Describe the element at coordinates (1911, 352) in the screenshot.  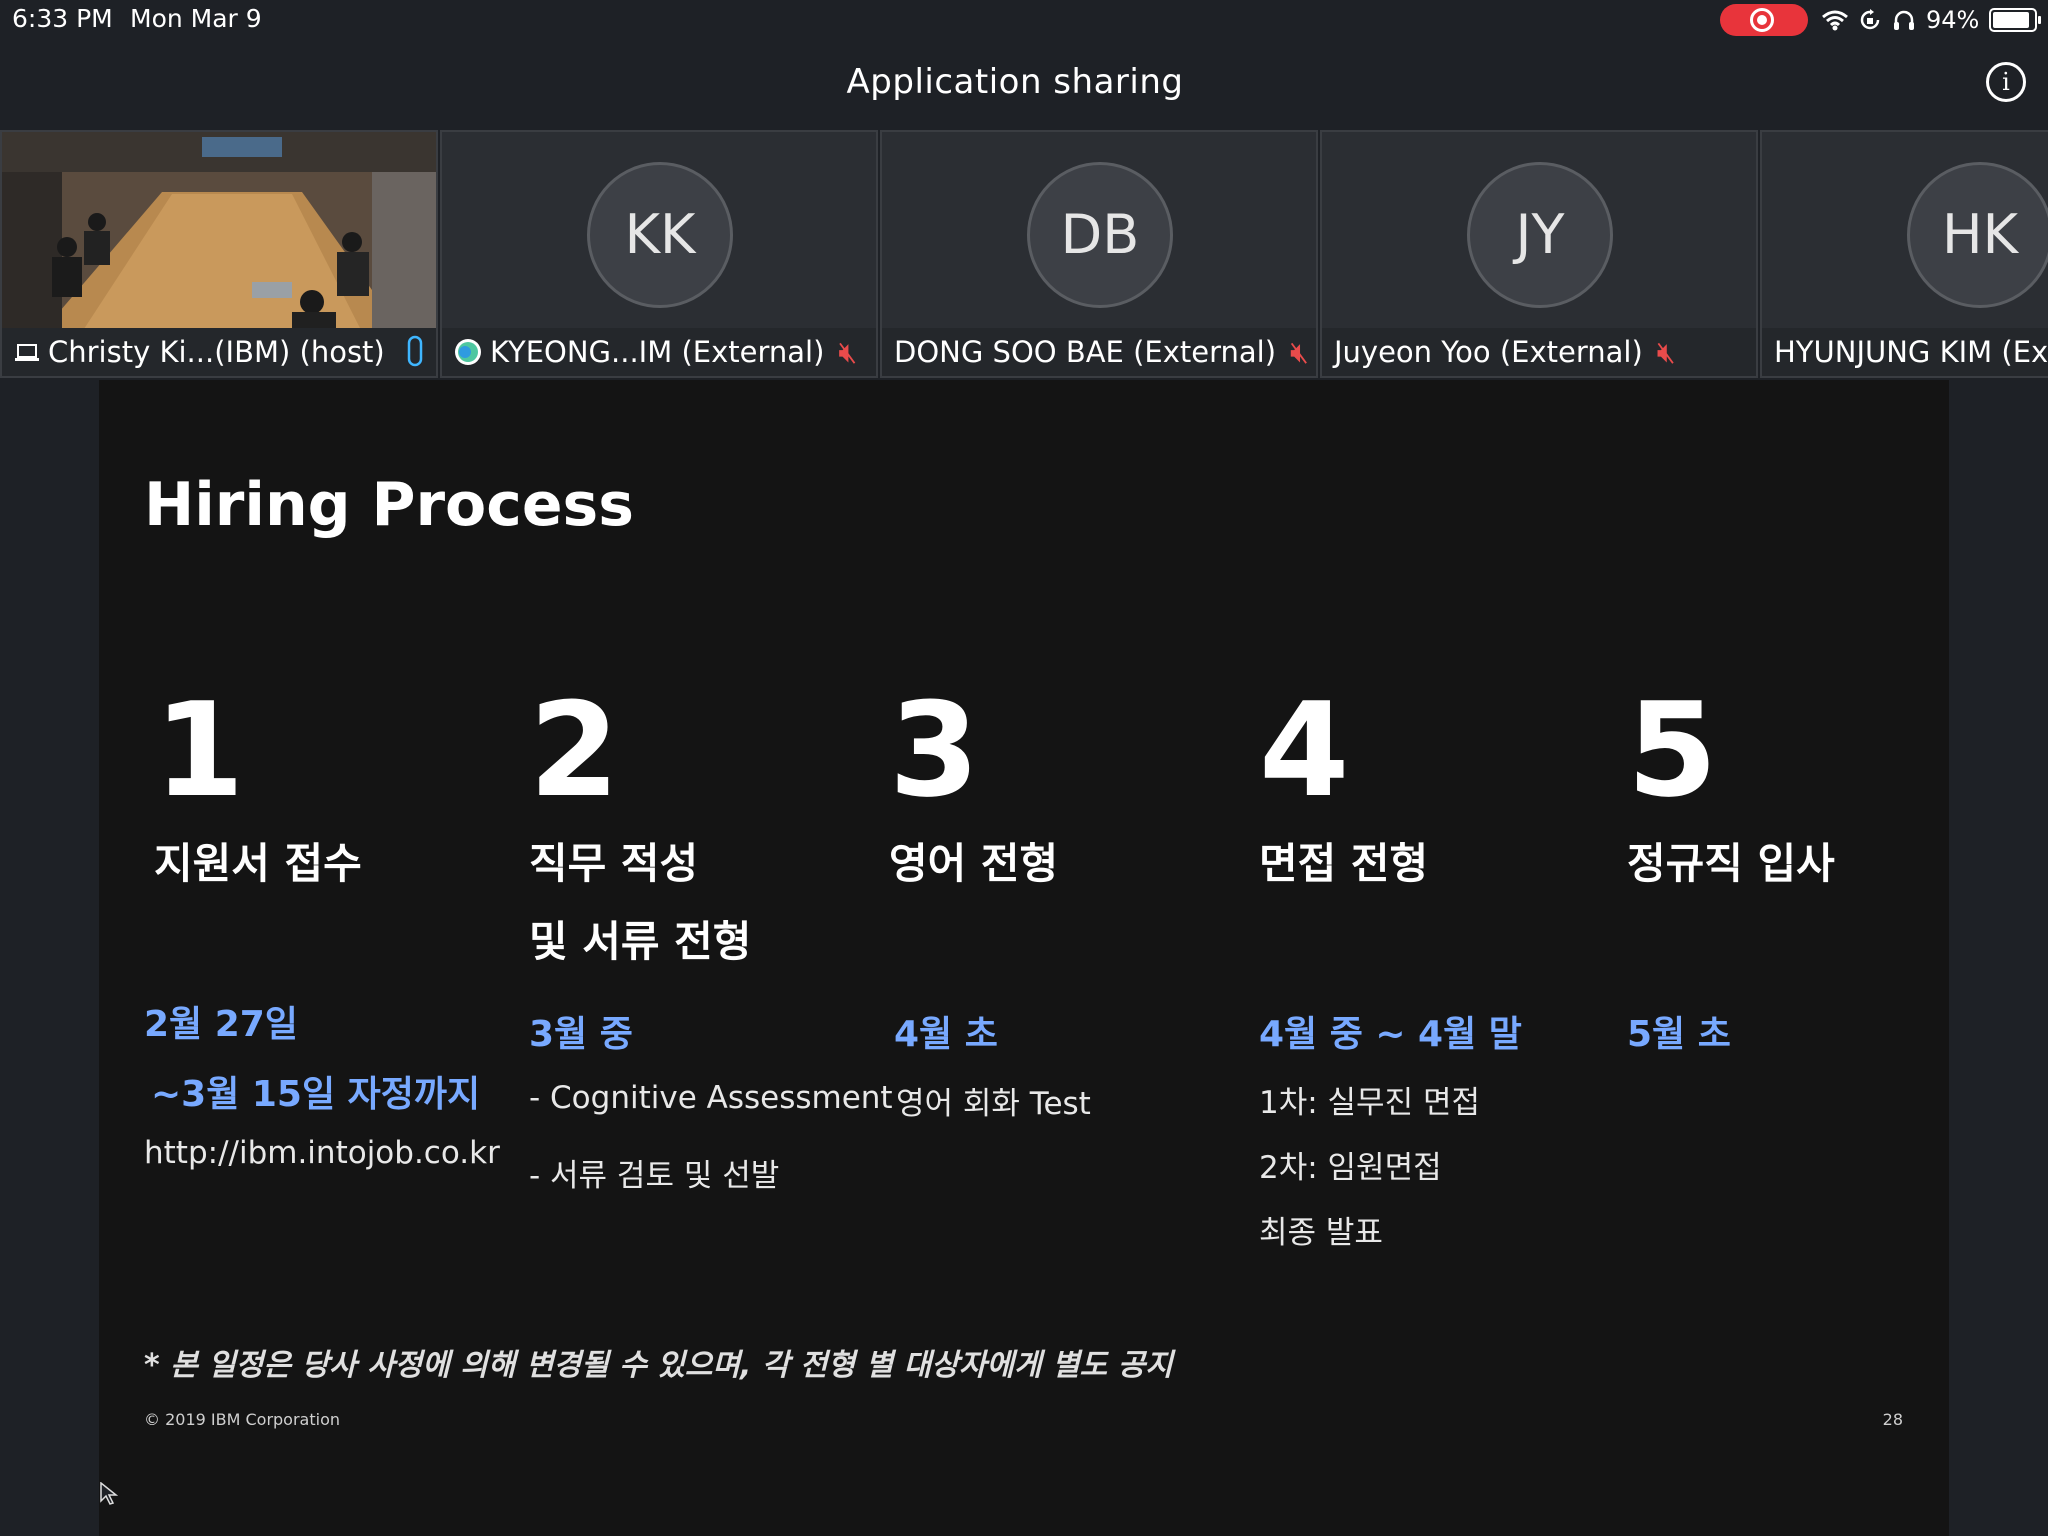
I see `participant-name: HYUNJUNG KIM (Ex` at that location.